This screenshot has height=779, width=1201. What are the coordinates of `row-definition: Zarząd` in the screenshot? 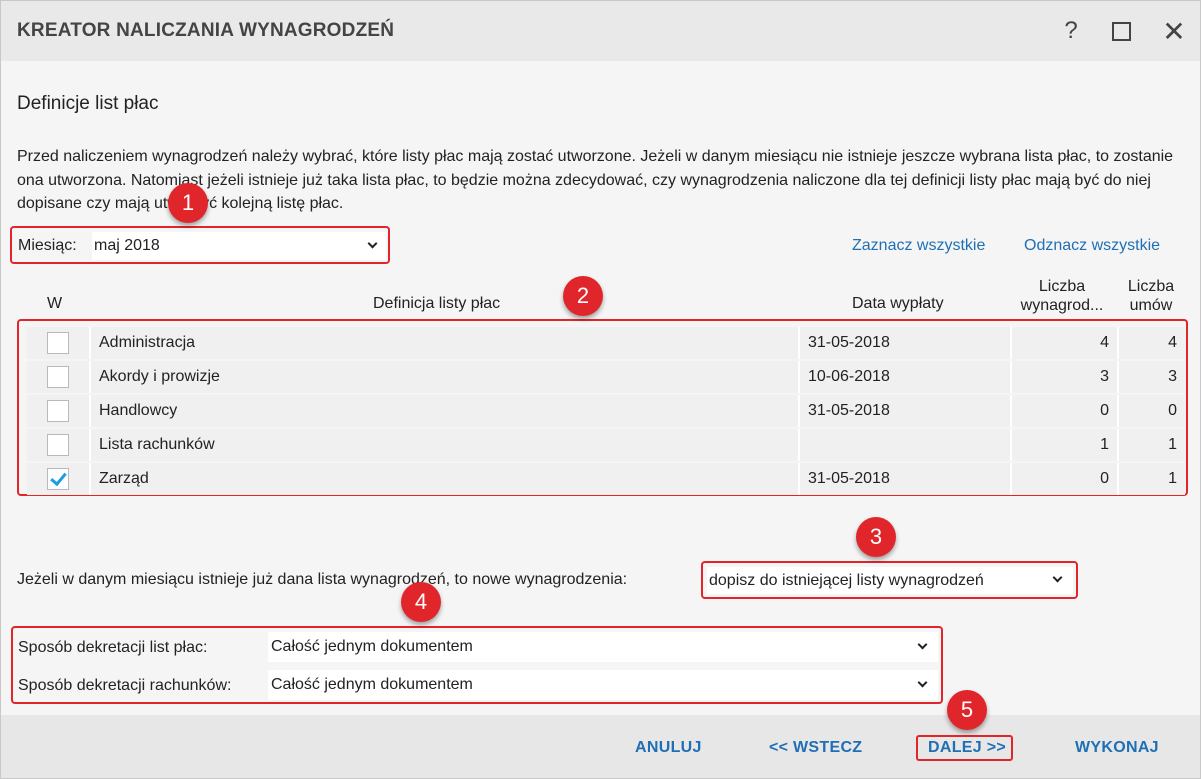 It's located at (445, 479).